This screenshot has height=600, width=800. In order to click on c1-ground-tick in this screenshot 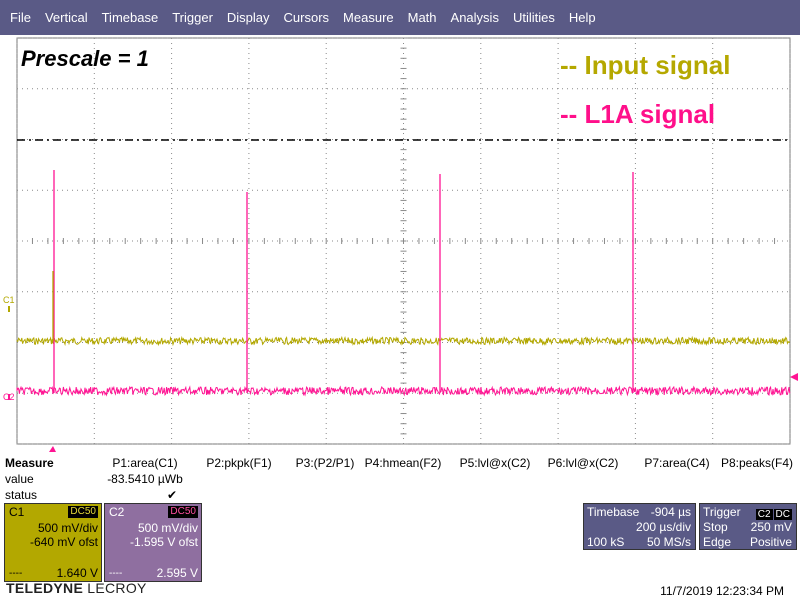, I will do `click(9, 309)`.